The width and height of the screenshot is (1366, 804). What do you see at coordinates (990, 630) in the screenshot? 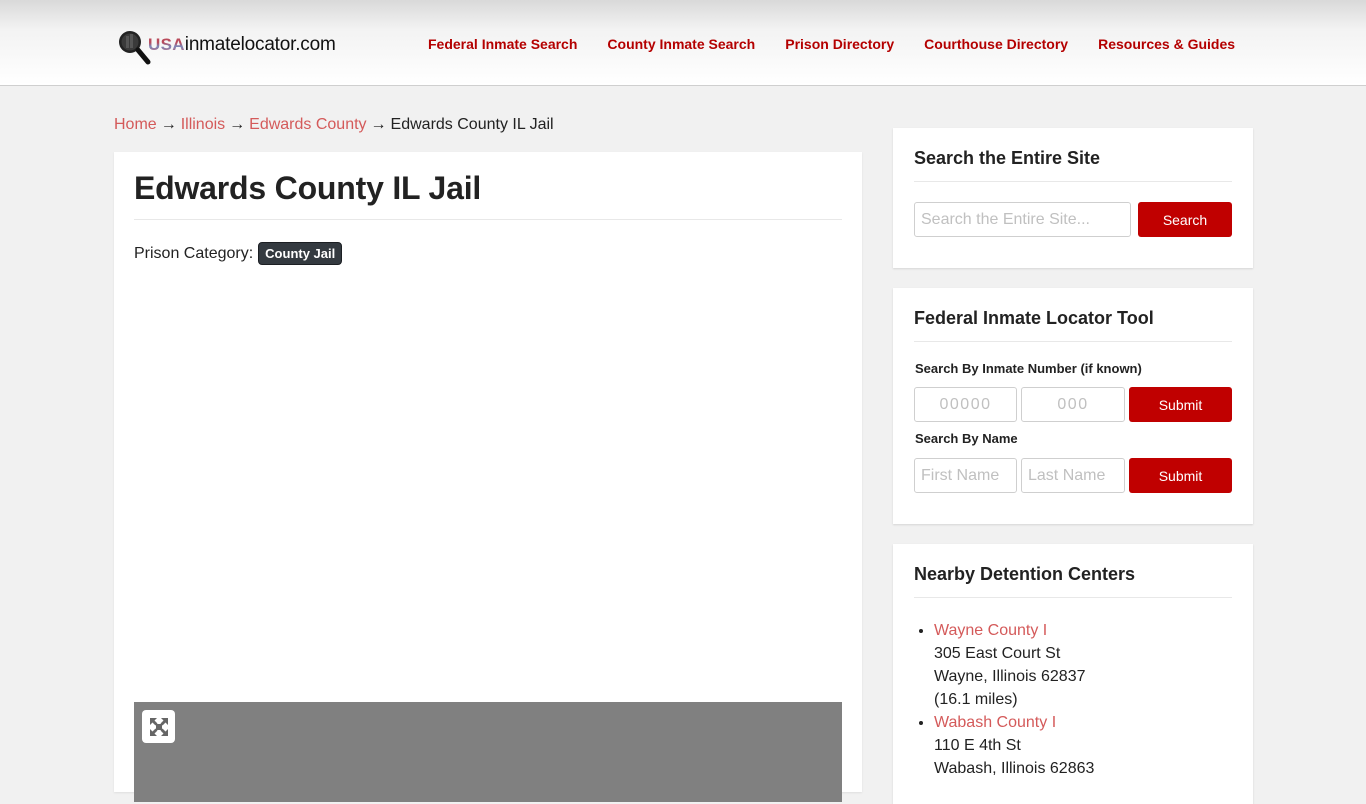
I see `nearby-center-link: Wayne County I` at bounding box center [990, 630].